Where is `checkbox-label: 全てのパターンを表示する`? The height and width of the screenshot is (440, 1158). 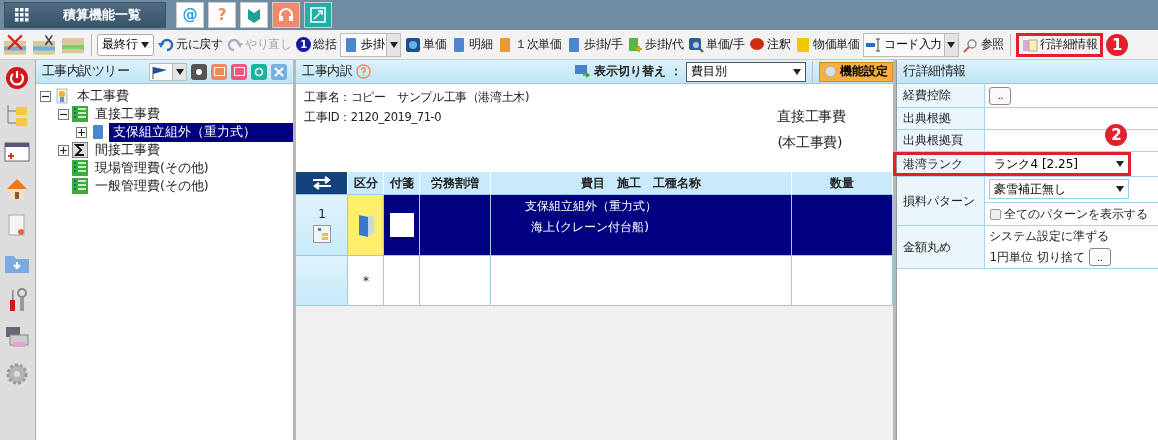
checkbox-label: 全てのパターンを表示する is located at coordinates (1076, 214).